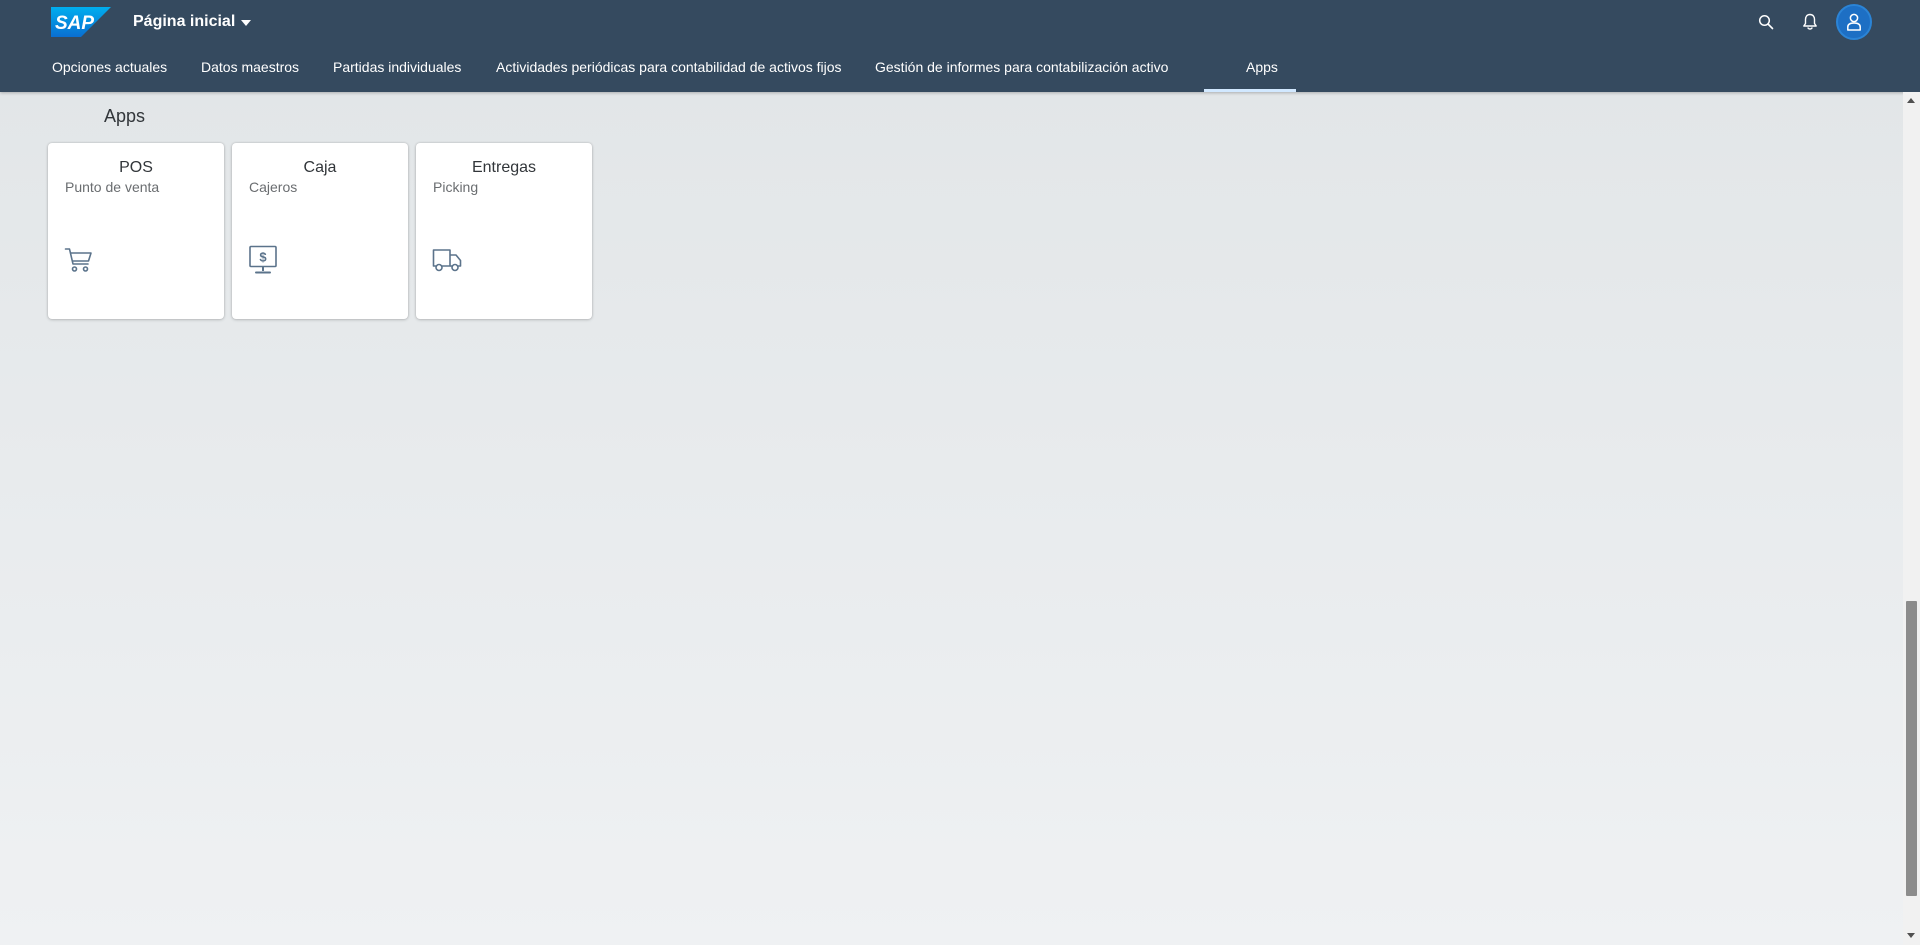 Image resolution: width=1920 pixels, height=945 pixels. What do you see at coordinates (1911, 935) in the screenshot?
I see `scroll-down-arrow-icon` at bounding box center [1911, 935].